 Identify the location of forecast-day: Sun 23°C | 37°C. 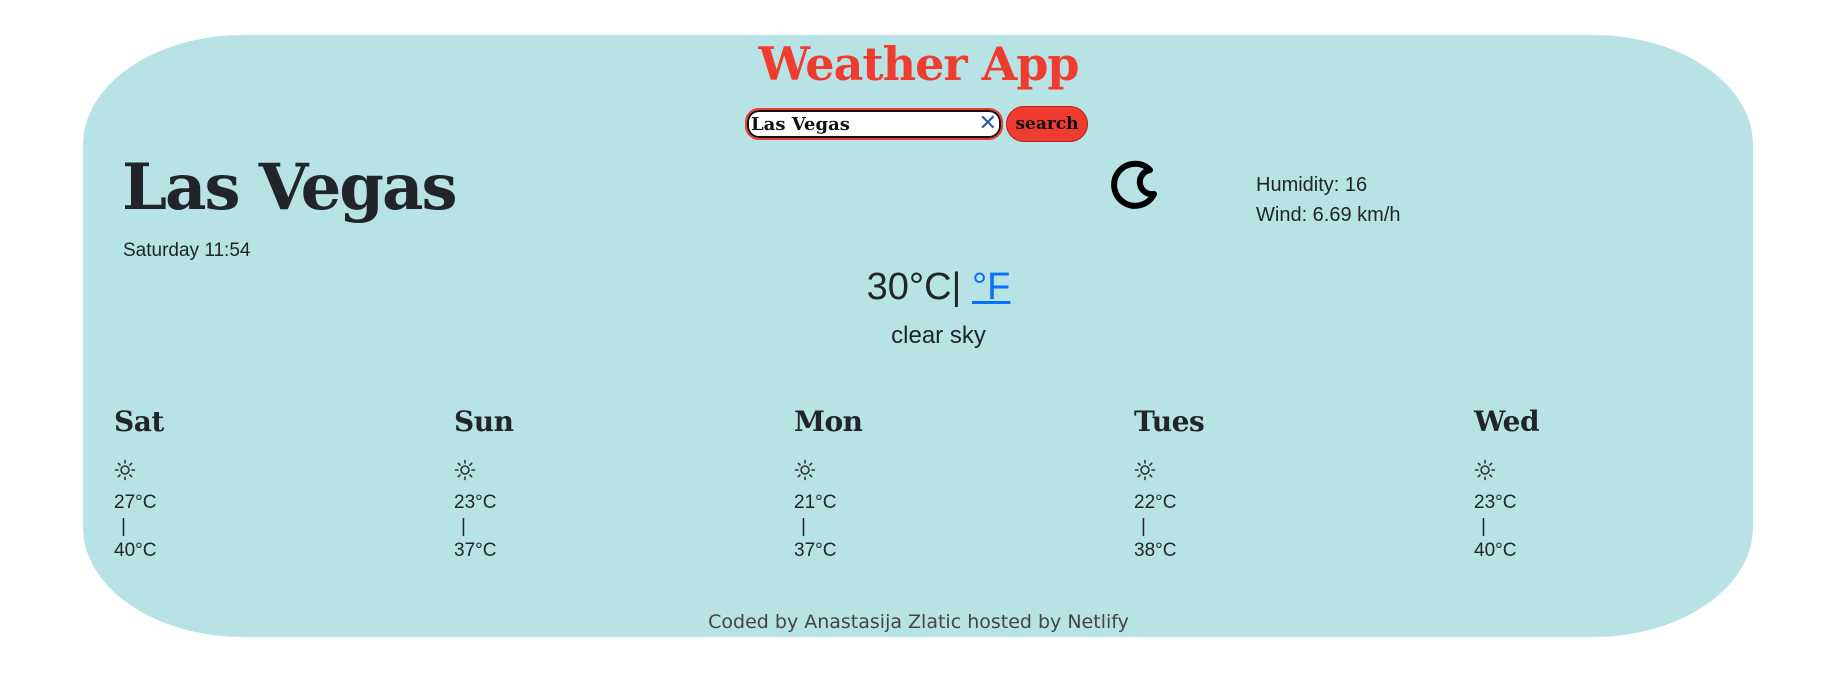
(554, 484).